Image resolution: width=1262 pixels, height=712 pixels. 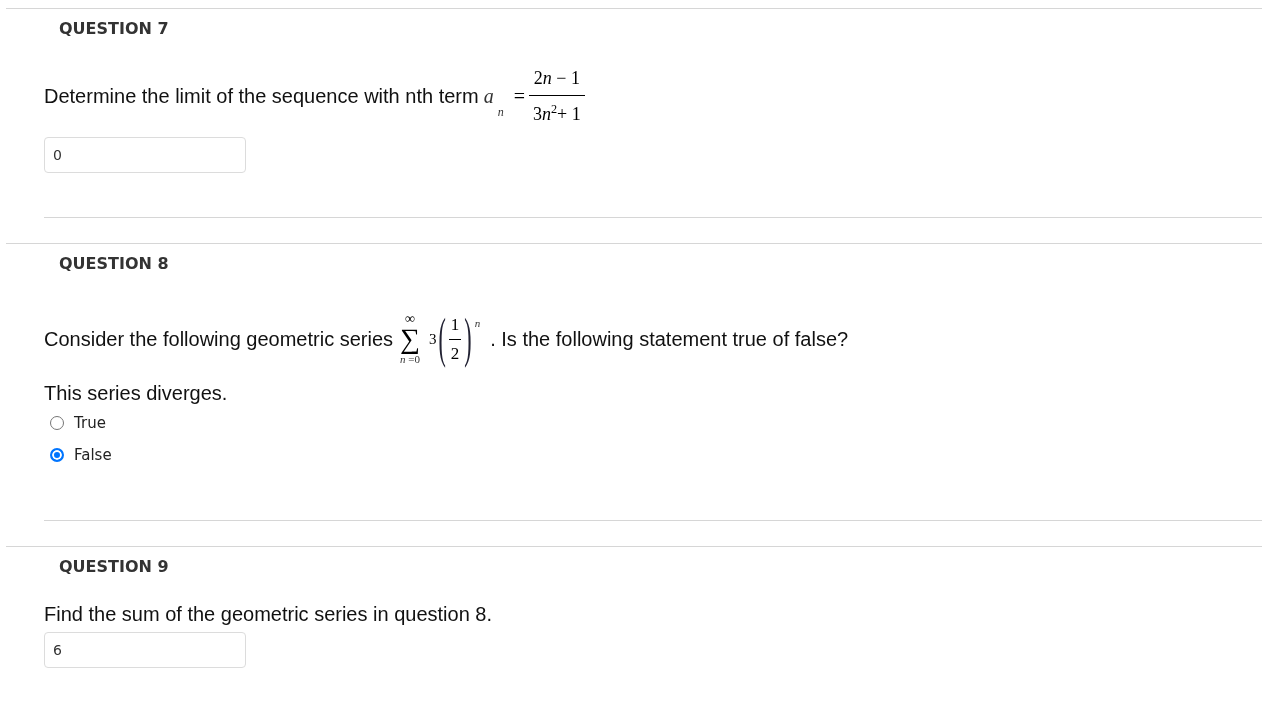 I want to click on answer-field: 0, so click(x=145, y=155).